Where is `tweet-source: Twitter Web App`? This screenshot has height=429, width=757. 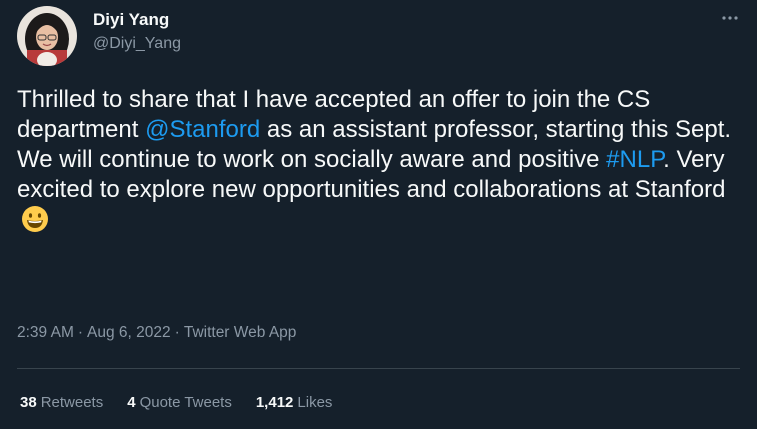 tweet-source: Twitter Web App is located at coordinates (240, 332).